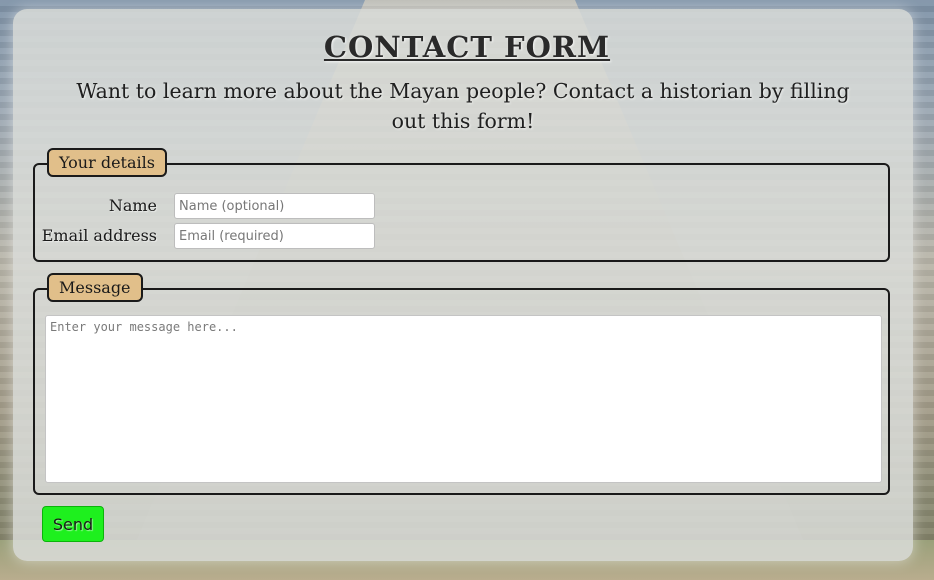 This screenshot has height=580, width=934. I want to click on details-legend: Your details, so click(107, 162).